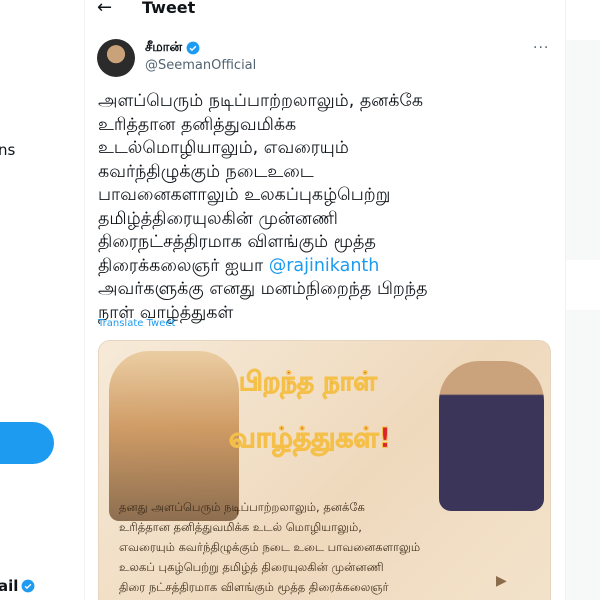  Describe the element at coordinates (169, 8) in the screenshot. I see `page-title: Tweet` at that location.